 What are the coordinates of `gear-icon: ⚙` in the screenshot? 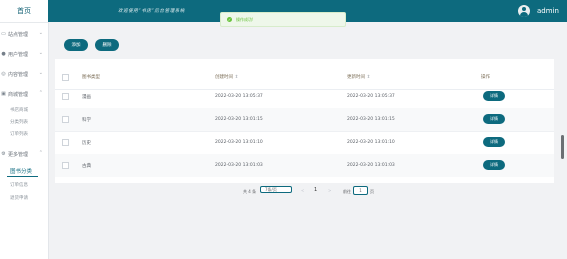 It's located at (3, 153).